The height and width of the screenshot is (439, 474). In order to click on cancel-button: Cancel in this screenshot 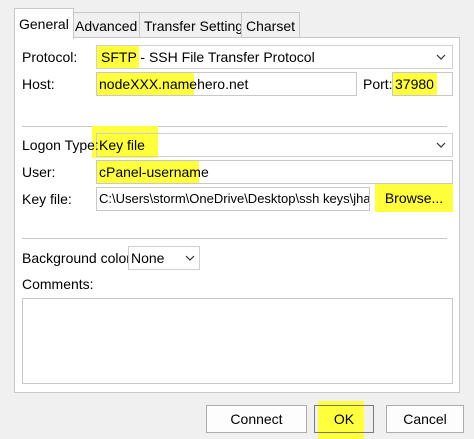, I will do `click(425, 419)`.